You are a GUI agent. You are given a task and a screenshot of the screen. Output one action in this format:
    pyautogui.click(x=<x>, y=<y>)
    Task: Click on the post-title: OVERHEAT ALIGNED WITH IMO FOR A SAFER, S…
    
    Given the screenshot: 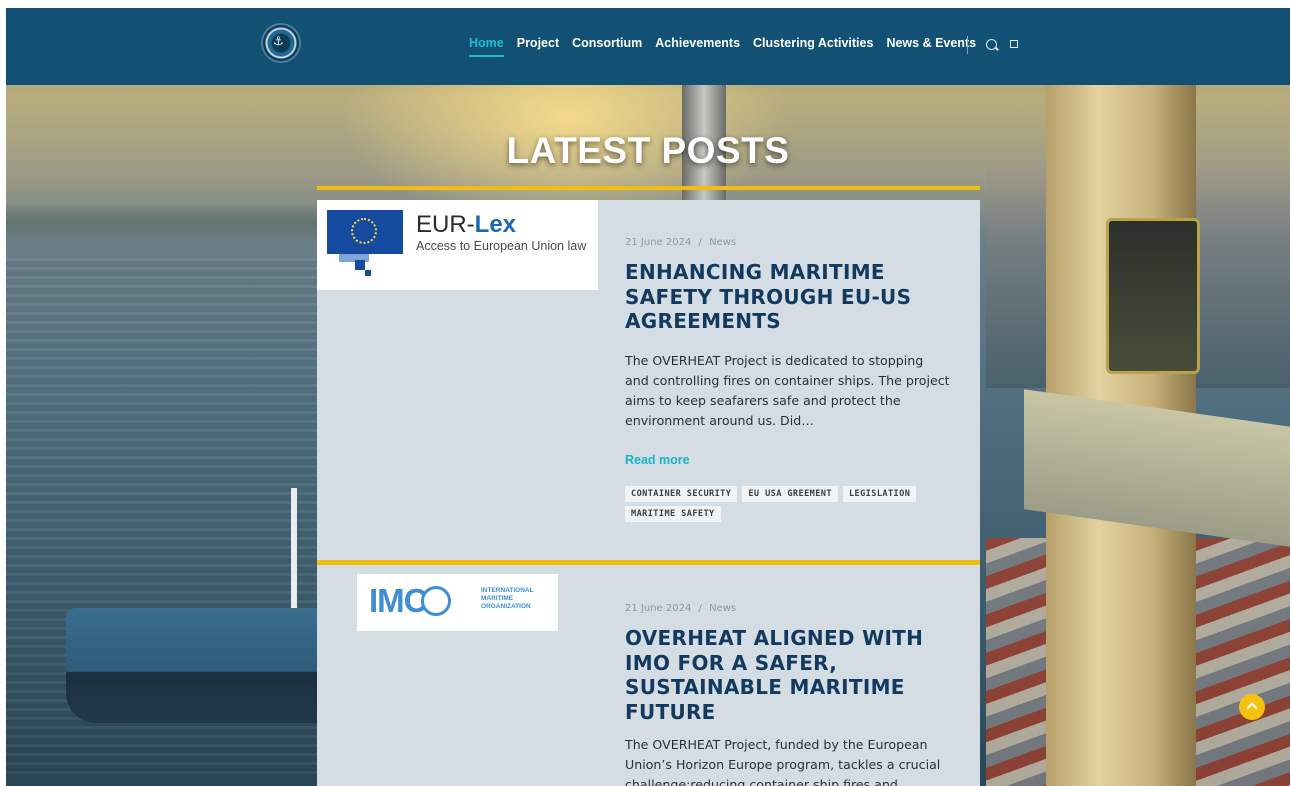 What is the action you would take?
    pyautogui.click(x=780, y=675)
    